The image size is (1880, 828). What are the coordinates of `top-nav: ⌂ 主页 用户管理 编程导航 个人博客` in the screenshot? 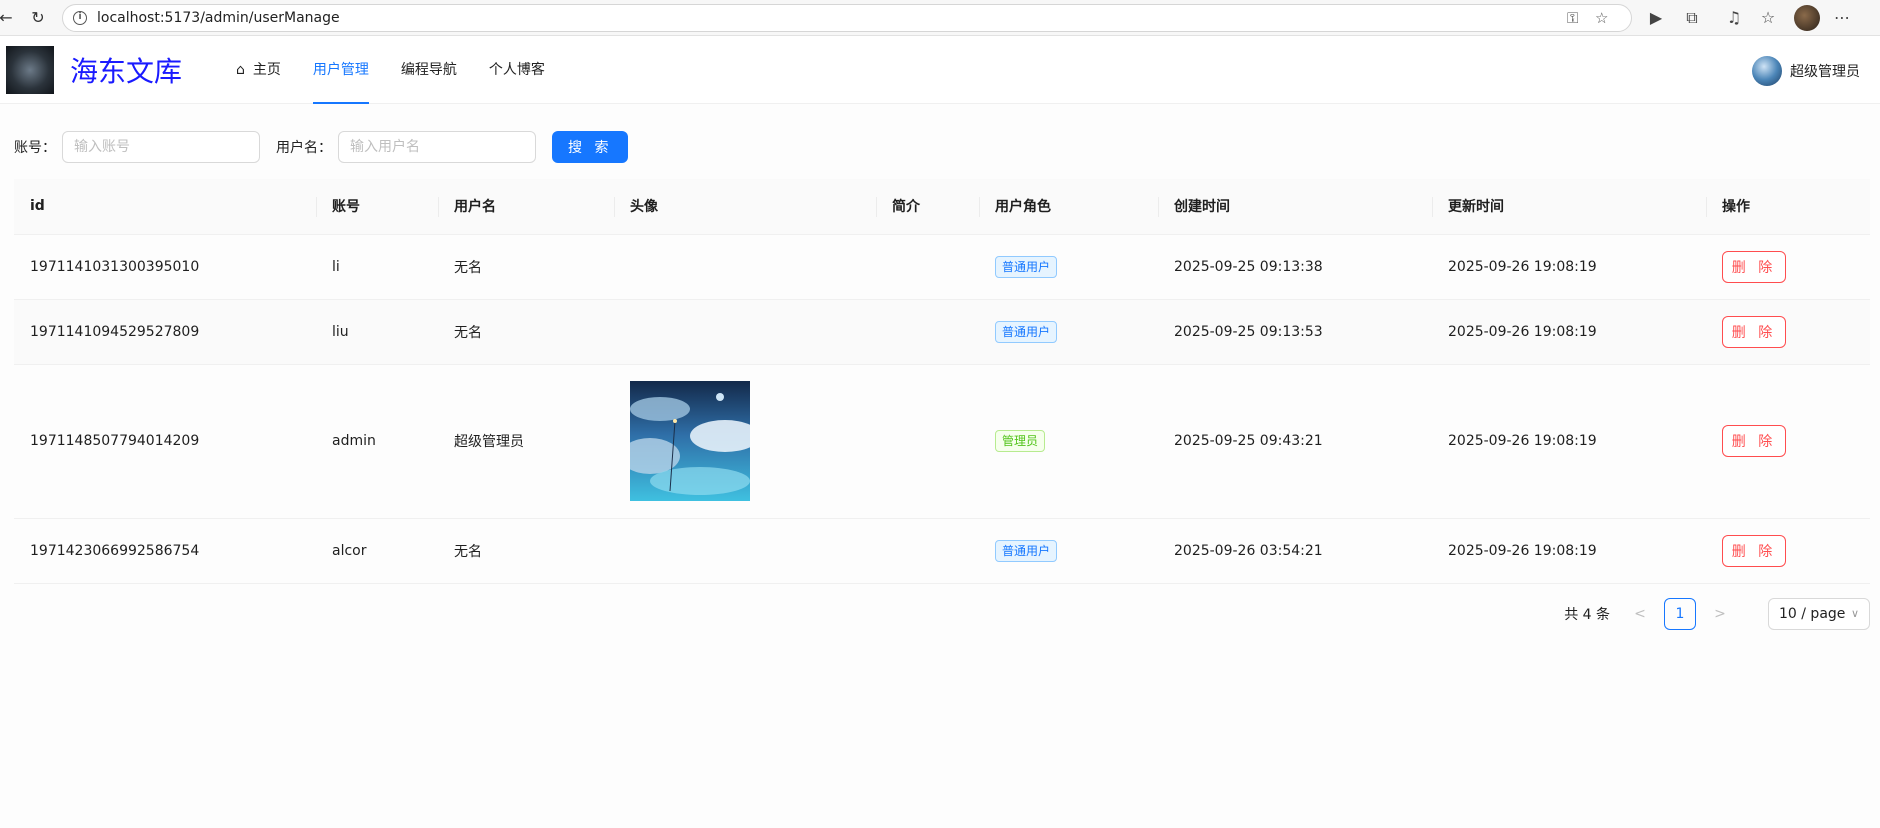 It's located at (390, 70).